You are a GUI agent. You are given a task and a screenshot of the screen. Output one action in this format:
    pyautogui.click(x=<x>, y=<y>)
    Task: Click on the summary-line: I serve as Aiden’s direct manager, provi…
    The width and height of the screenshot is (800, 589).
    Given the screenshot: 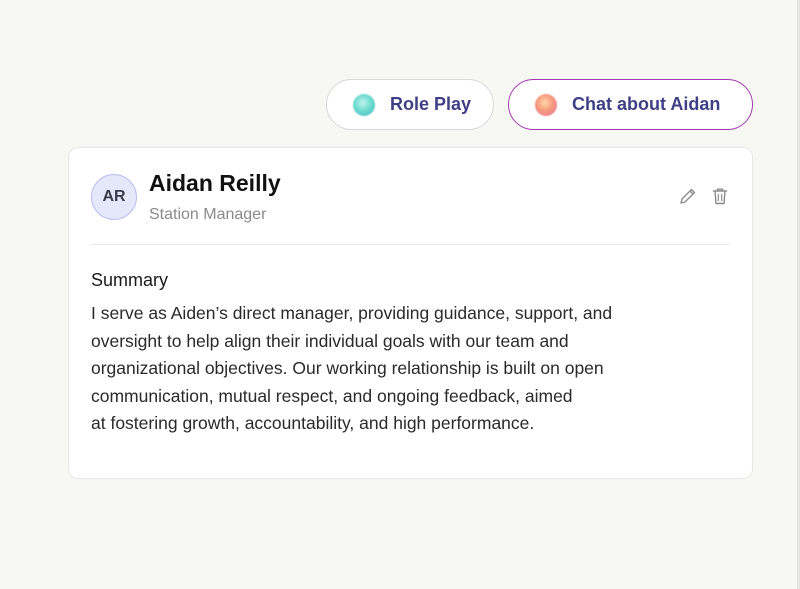 What is the action you would take?
    pyautogui.click(x=352, y=313)
    